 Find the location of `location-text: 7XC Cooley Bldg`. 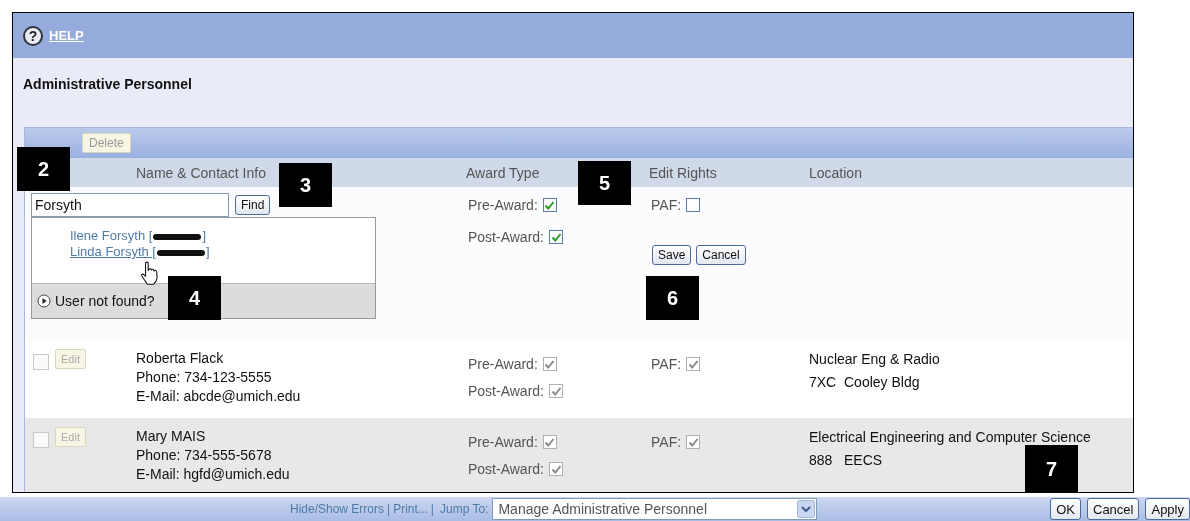

location-text: 7XC Cooley Bldg is located at coordinates (864, 382).